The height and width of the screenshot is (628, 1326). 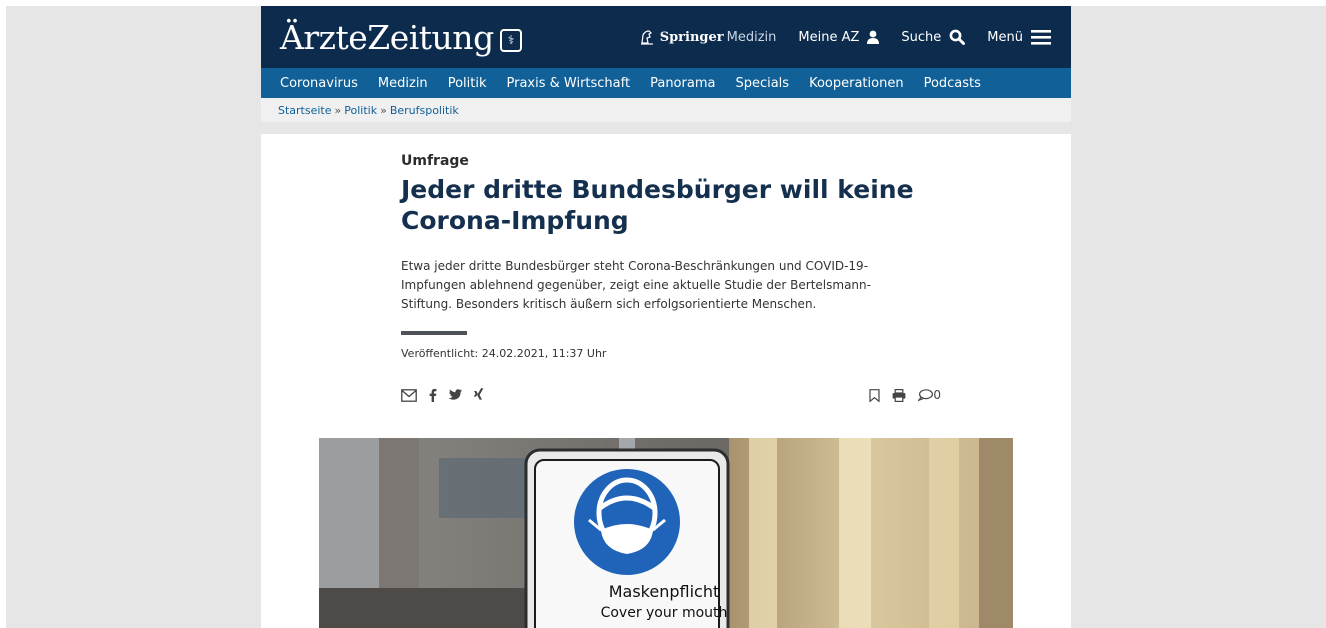 I want to click on nav-item-kooperationen: Kooperationen, so click(x=856, y=83).